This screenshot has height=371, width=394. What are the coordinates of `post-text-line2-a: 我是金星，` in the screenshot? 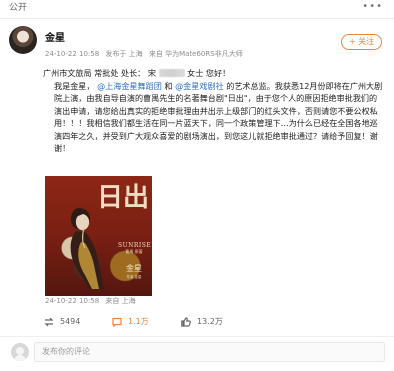 It's located at (74, 85).